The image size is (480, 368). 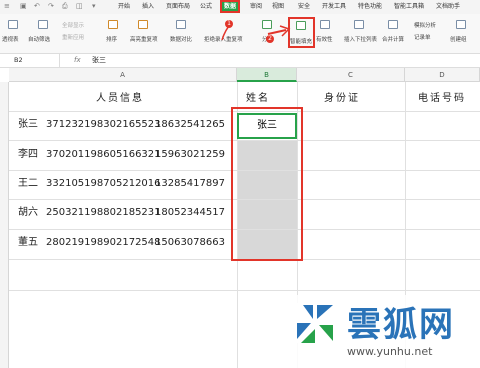 I want to click on name-box: B2, so click(x=30, y=60).